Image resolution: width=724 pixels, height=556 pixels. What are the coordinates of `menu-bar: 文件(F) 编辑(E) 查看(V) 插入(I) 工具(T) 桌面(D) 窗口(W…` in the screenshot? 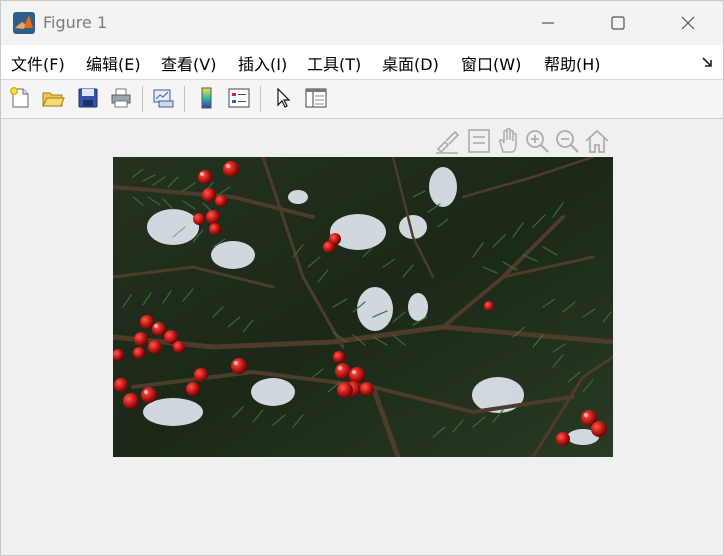 It's located at (362, 62).